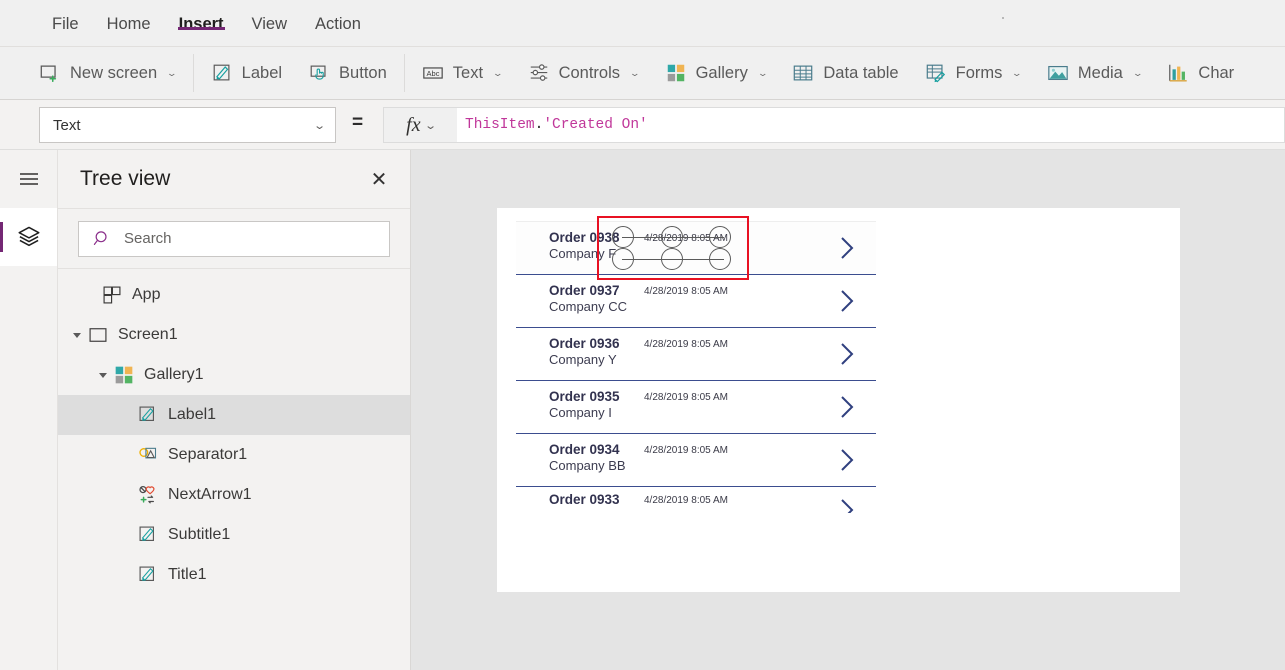  Describe the element at coordinates (696, 407) in the screenshot. I see `gallery-row: Order 0935 Company I 4/28/2019 8:05 AM` at that location.